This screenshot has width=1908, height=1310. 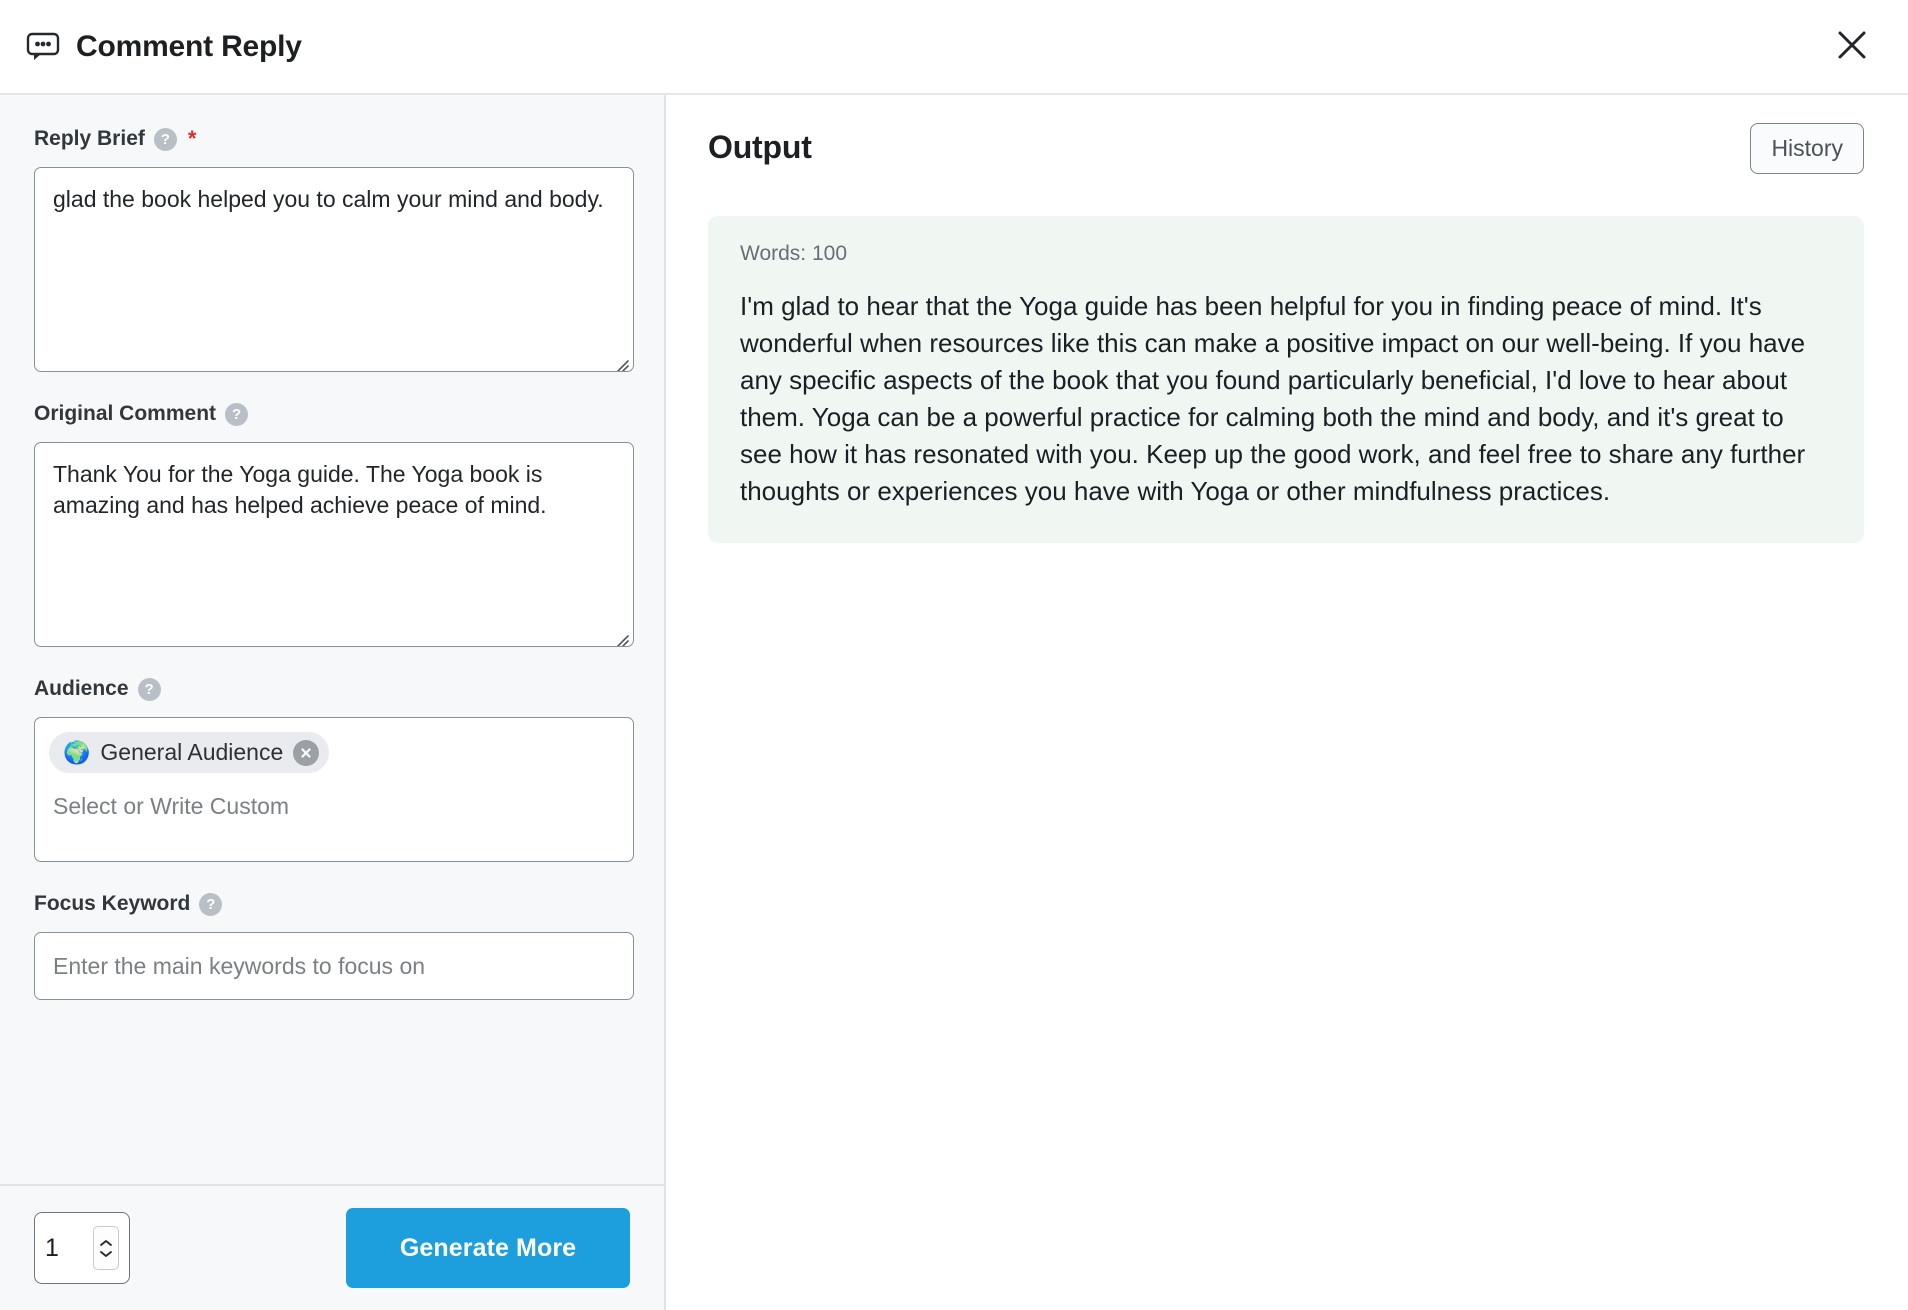 I want to click on focus-keyword-label-row: Focus Keyword ?, so click(x=332, y=904).